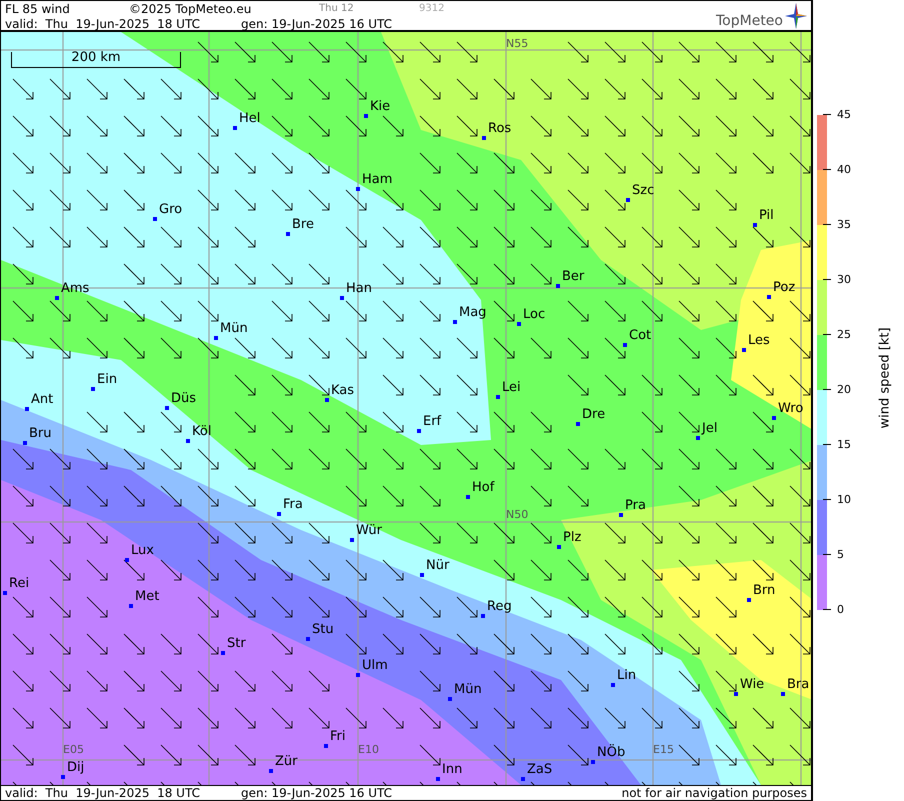 This screenshot has width=904, height=801. I want to click on grid-label: E15, so click(663, 750).